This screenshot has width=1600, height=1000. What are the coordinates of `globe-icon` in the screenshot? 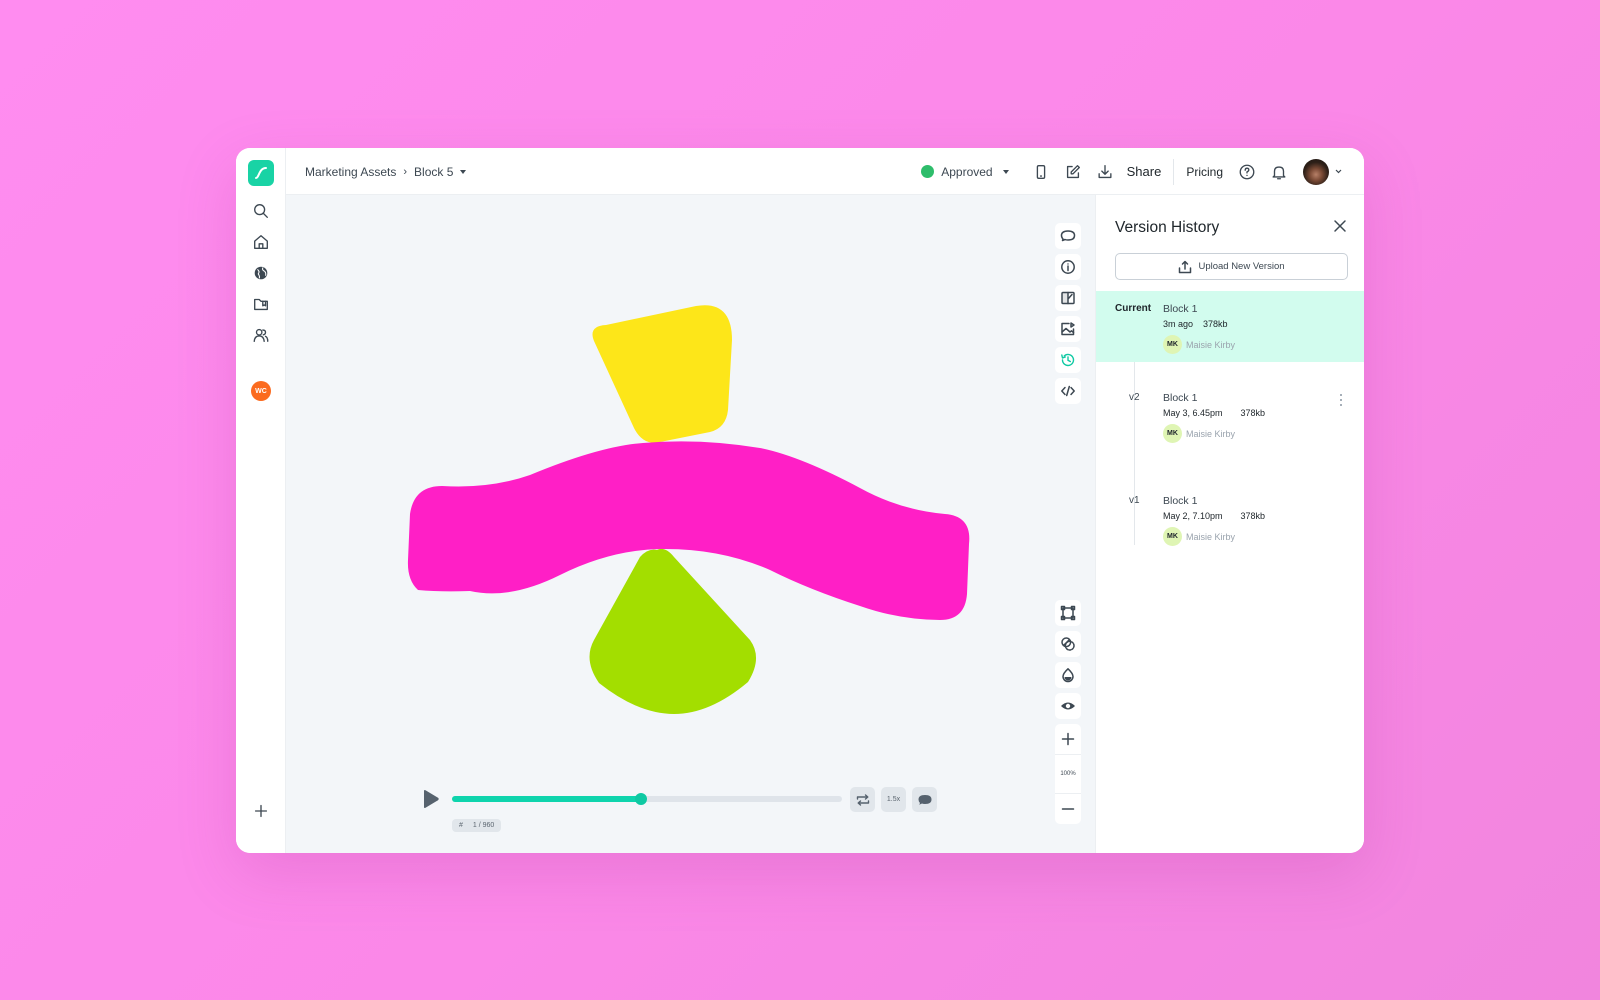 It's located at (261, 273).